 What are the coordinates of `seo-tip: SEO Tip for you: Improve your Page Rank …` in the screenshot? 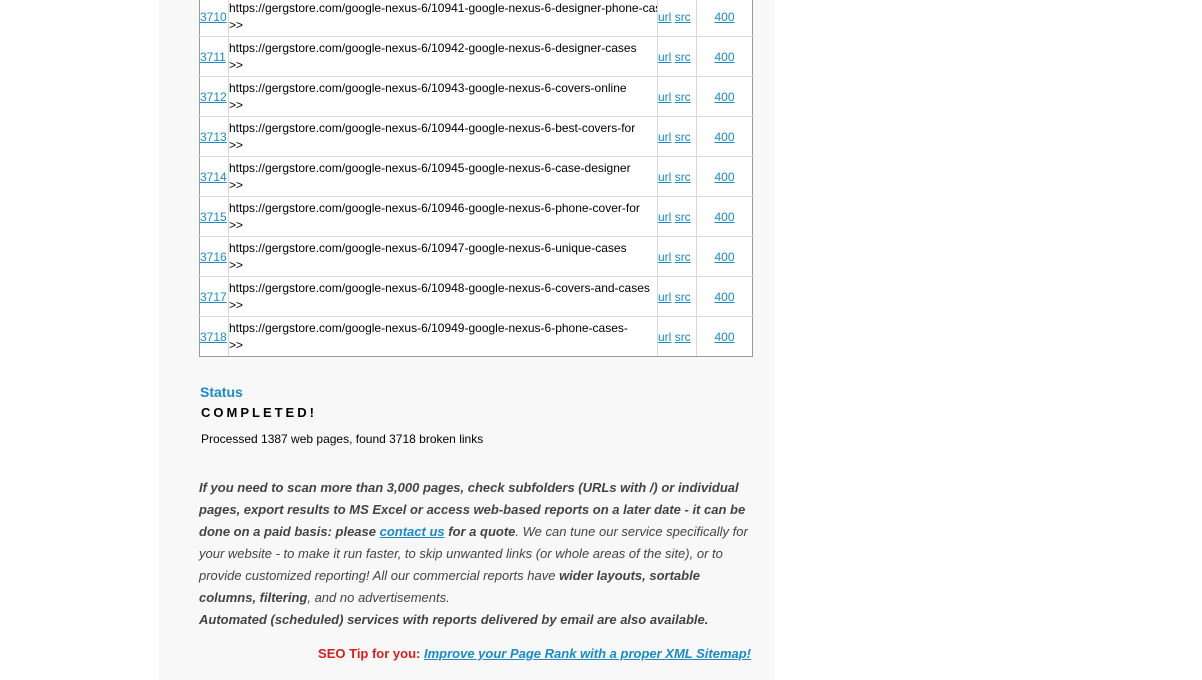 It's located at (475, 653).